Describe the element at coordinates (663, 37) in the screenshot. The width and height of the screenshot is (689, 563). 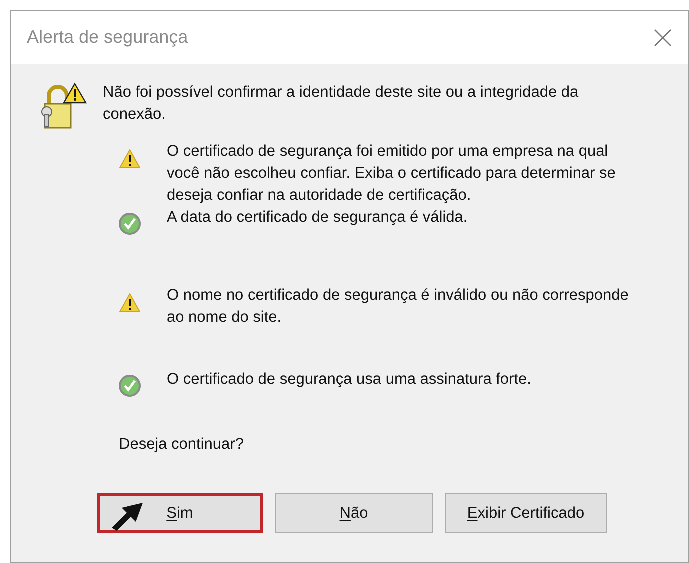
I see `close-icon` at that location.